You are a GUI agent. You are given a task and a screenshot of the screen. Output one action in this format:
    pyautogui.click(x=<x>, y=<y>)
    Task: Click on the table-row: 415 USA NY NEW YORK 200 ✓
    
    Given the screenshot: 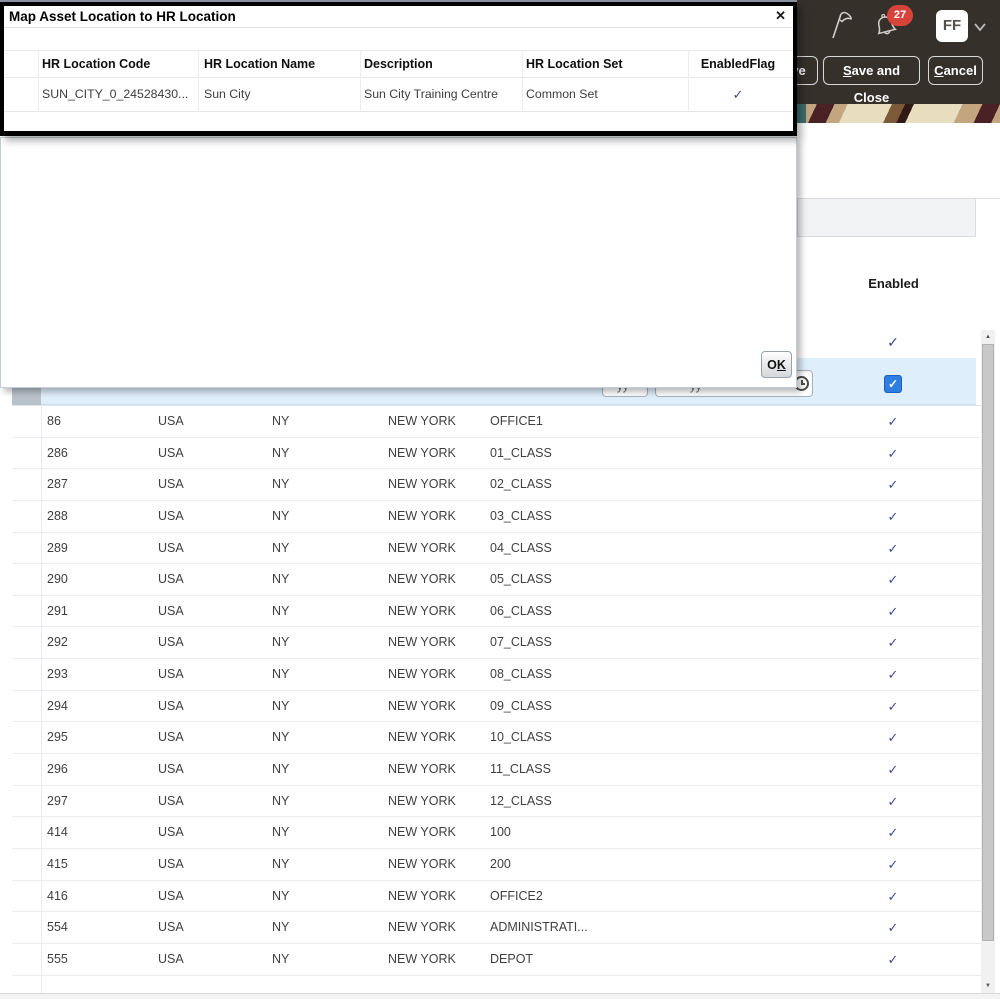 What is the action you would take?
    pyautogui.click(x=496, y=864)
    